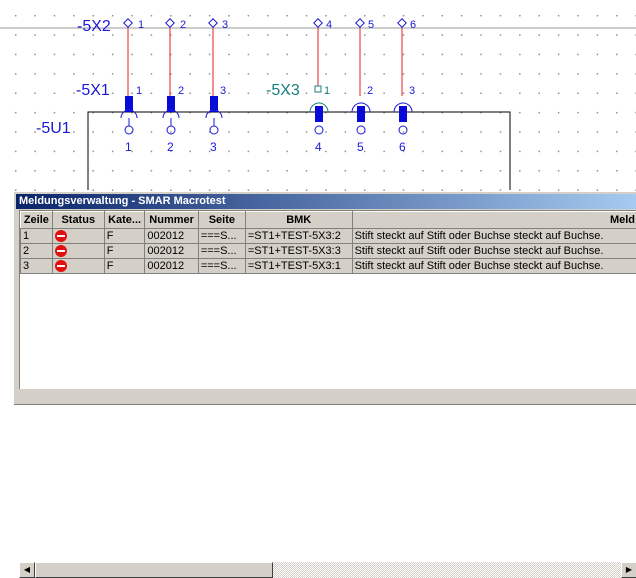  Describe the element at coordinates (225, 25) in the screenshot. I see `top-pin-number: 3` at that location.